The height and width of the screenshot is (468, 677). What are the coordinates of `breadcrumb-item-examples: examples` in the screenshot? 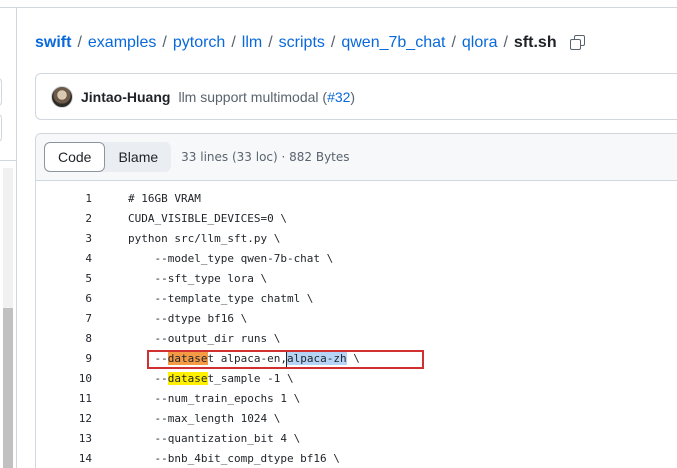 It's located at (122, 43).